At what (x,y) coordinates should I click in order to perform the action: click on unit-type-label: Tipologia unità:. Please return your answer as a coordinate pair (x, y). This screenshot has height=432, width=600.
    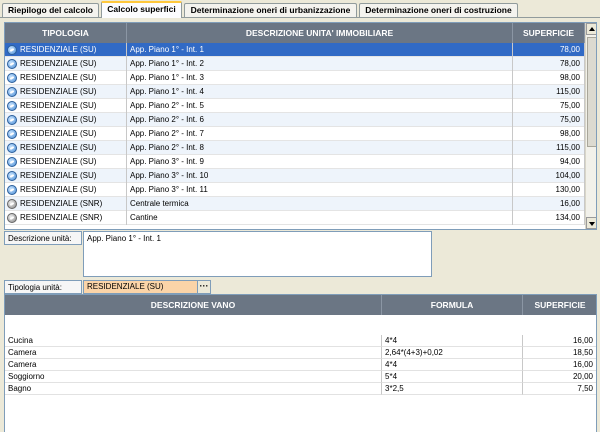
    Looking at the image, I should click on (43, 287).